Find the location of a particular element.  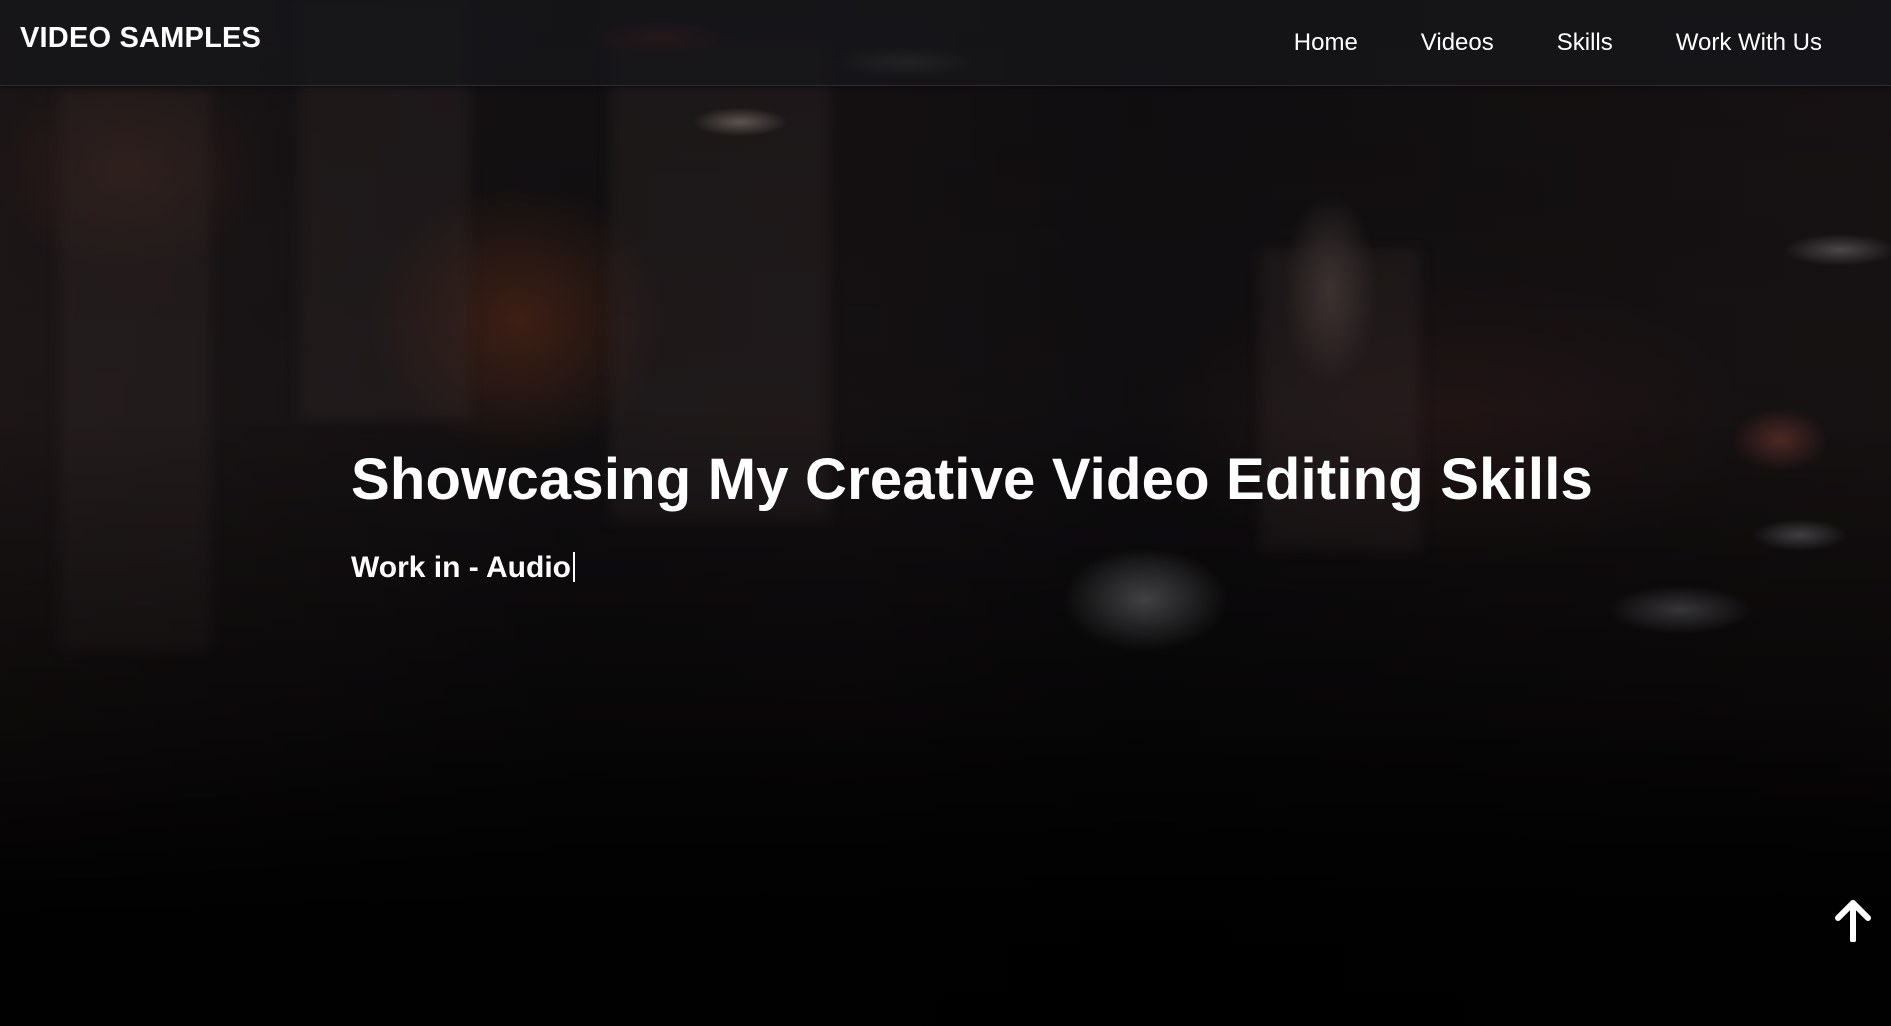

typing-text: Work in - Audio is located at coordinates (461, 567).